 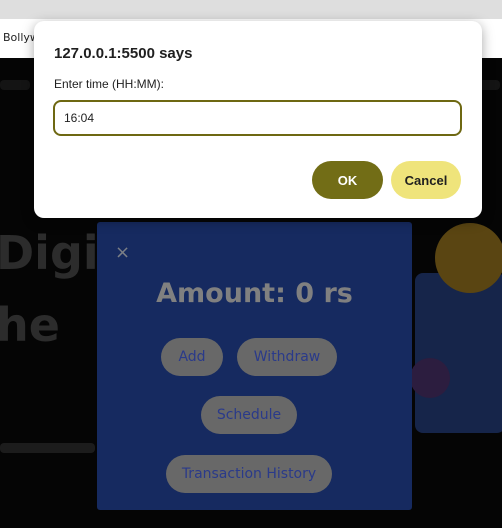 I want to click on add-button: Add, so click(x=192, y=357).